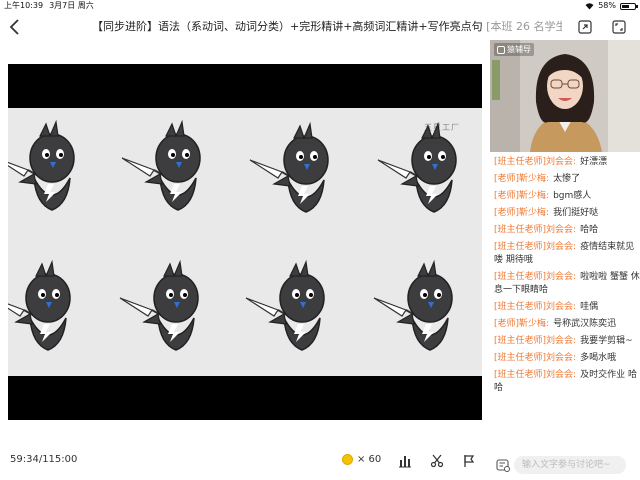 This screenshot has width=640, height=480. I want to click on back-chevron-icon, so click(15, 27).